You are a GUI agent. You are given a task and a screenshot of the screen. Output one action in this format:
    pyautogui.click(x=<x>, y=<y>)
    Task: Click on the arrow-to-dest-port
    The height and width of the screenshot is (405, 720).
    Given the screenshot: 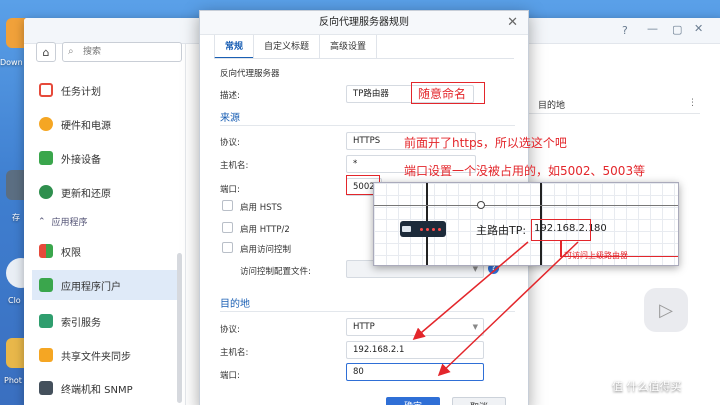 What is the action you would take?
    pyautogui.click(x=508, y=309)
    